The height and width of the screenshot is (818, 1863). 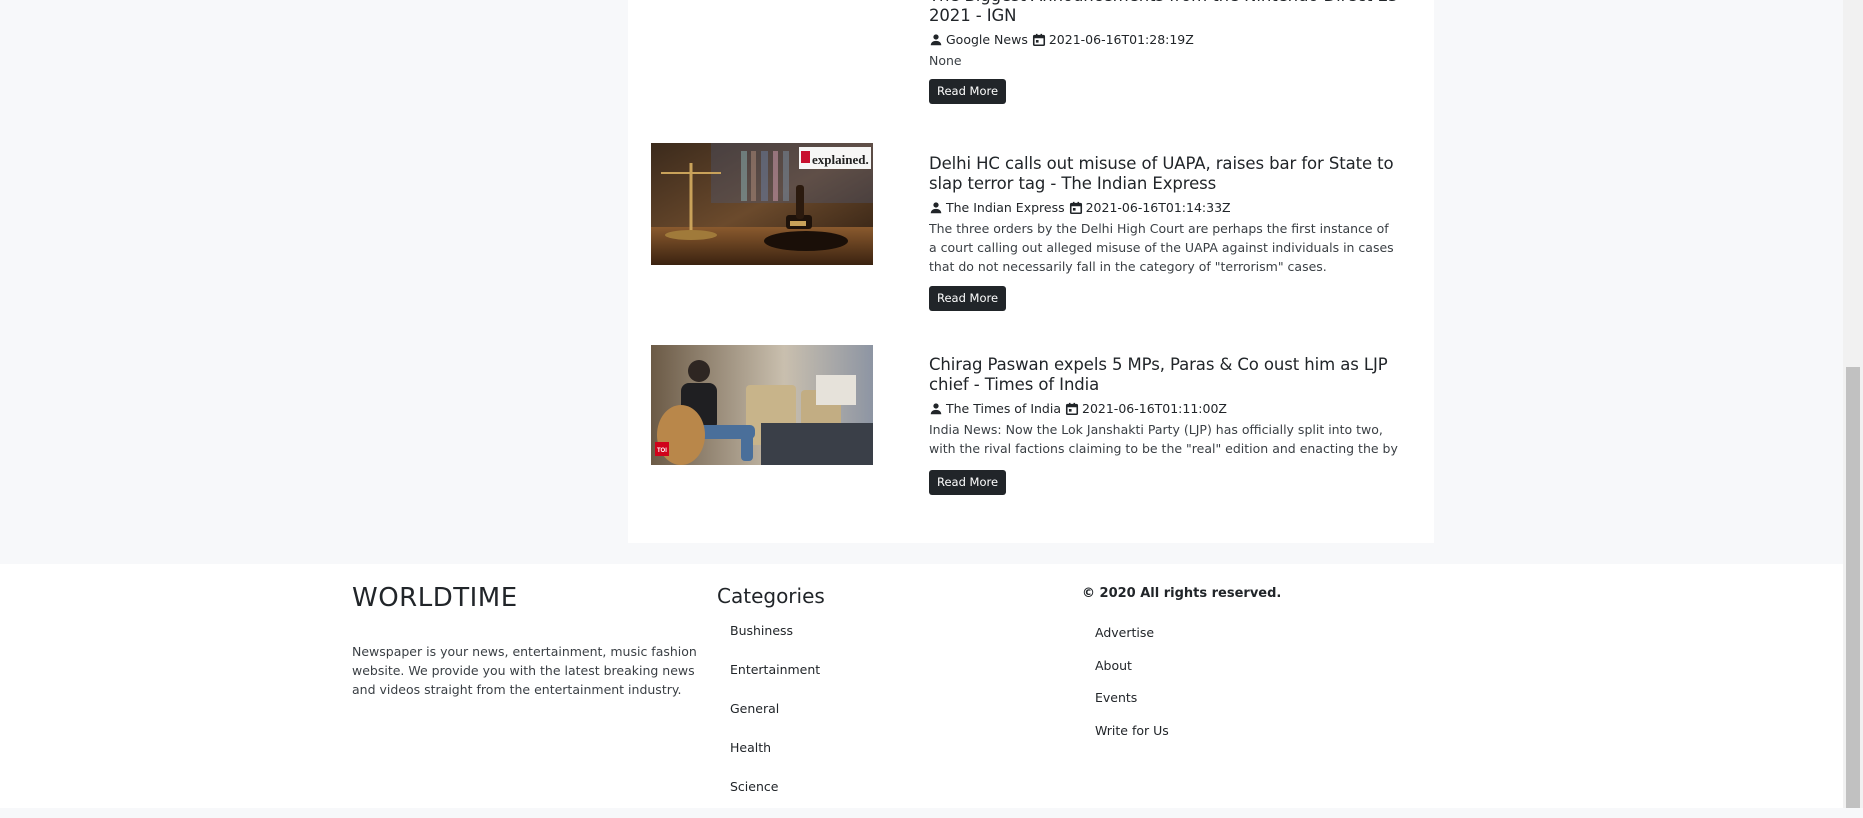 I want to click on footer-links: Advertise About Events Write for Us, so click(x=1132, y=690).